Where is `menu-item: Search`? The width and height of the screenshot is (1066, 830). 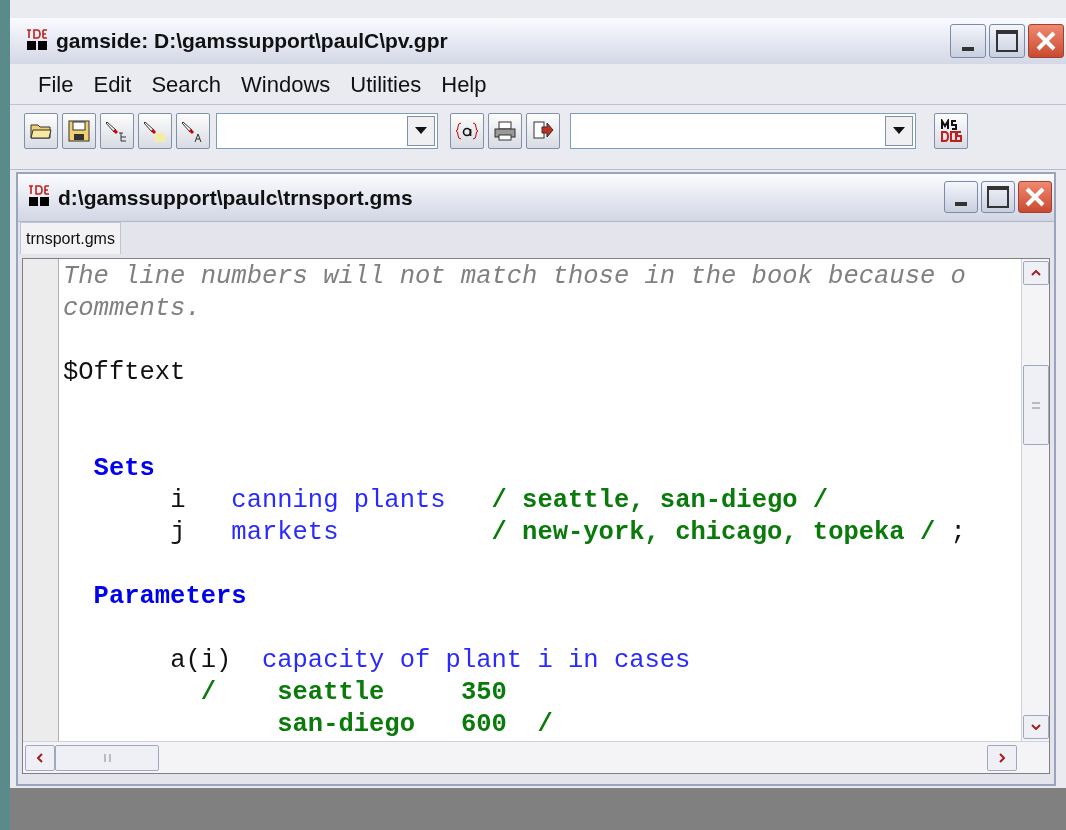
menu-item: Search is located at coordinates (186, 84).